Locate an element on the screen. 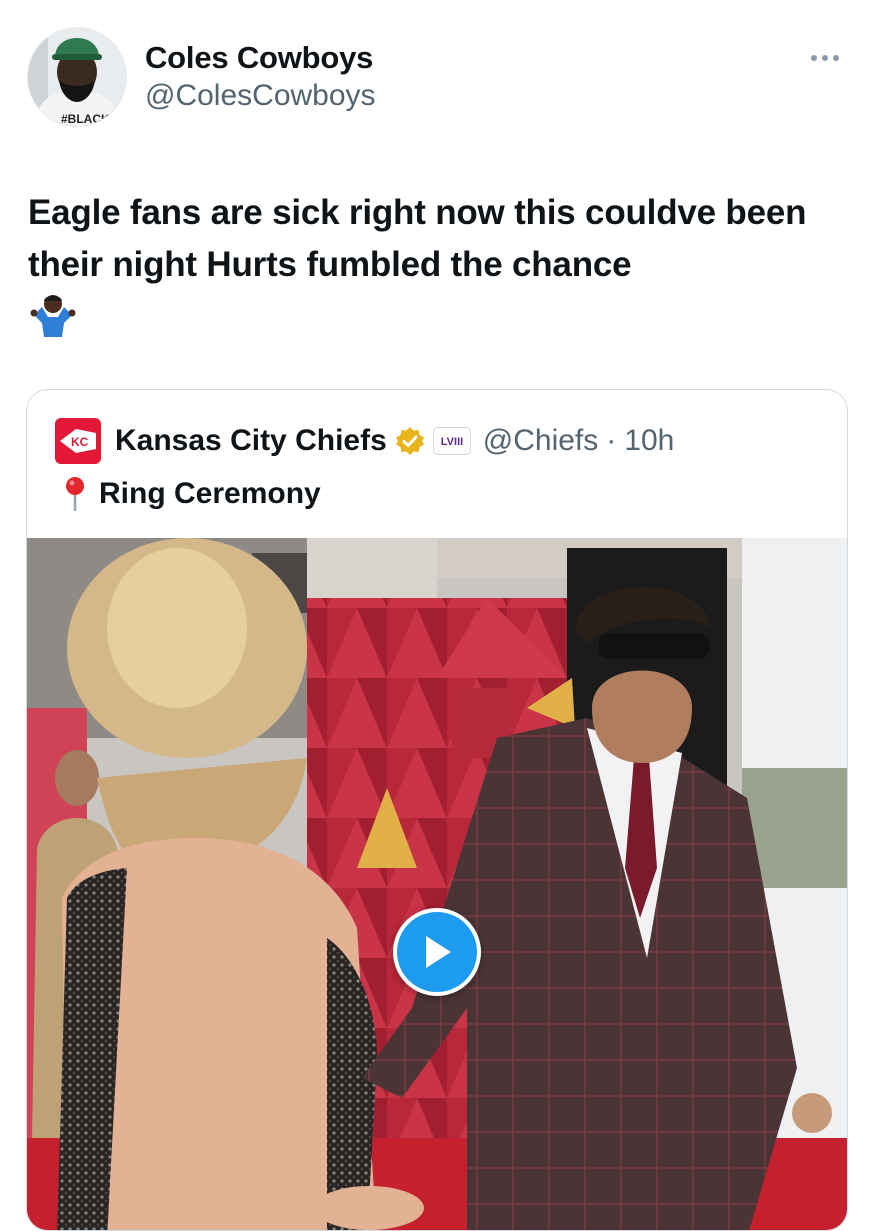 The image size is (873, 1231). affiliate-badge-shape: LVIII is located at coordinates (451, 441).